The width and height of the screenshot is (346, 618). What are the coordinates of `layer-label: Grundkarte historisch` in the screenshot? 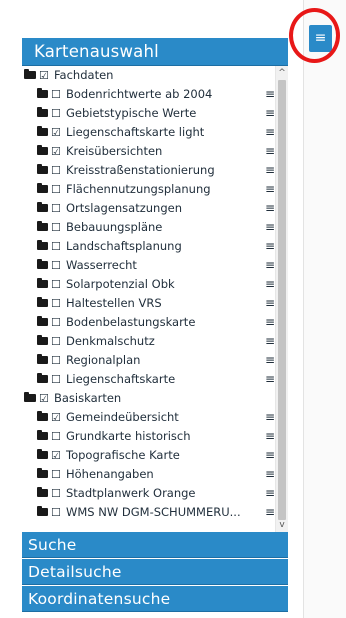 It's located at (128, 436).